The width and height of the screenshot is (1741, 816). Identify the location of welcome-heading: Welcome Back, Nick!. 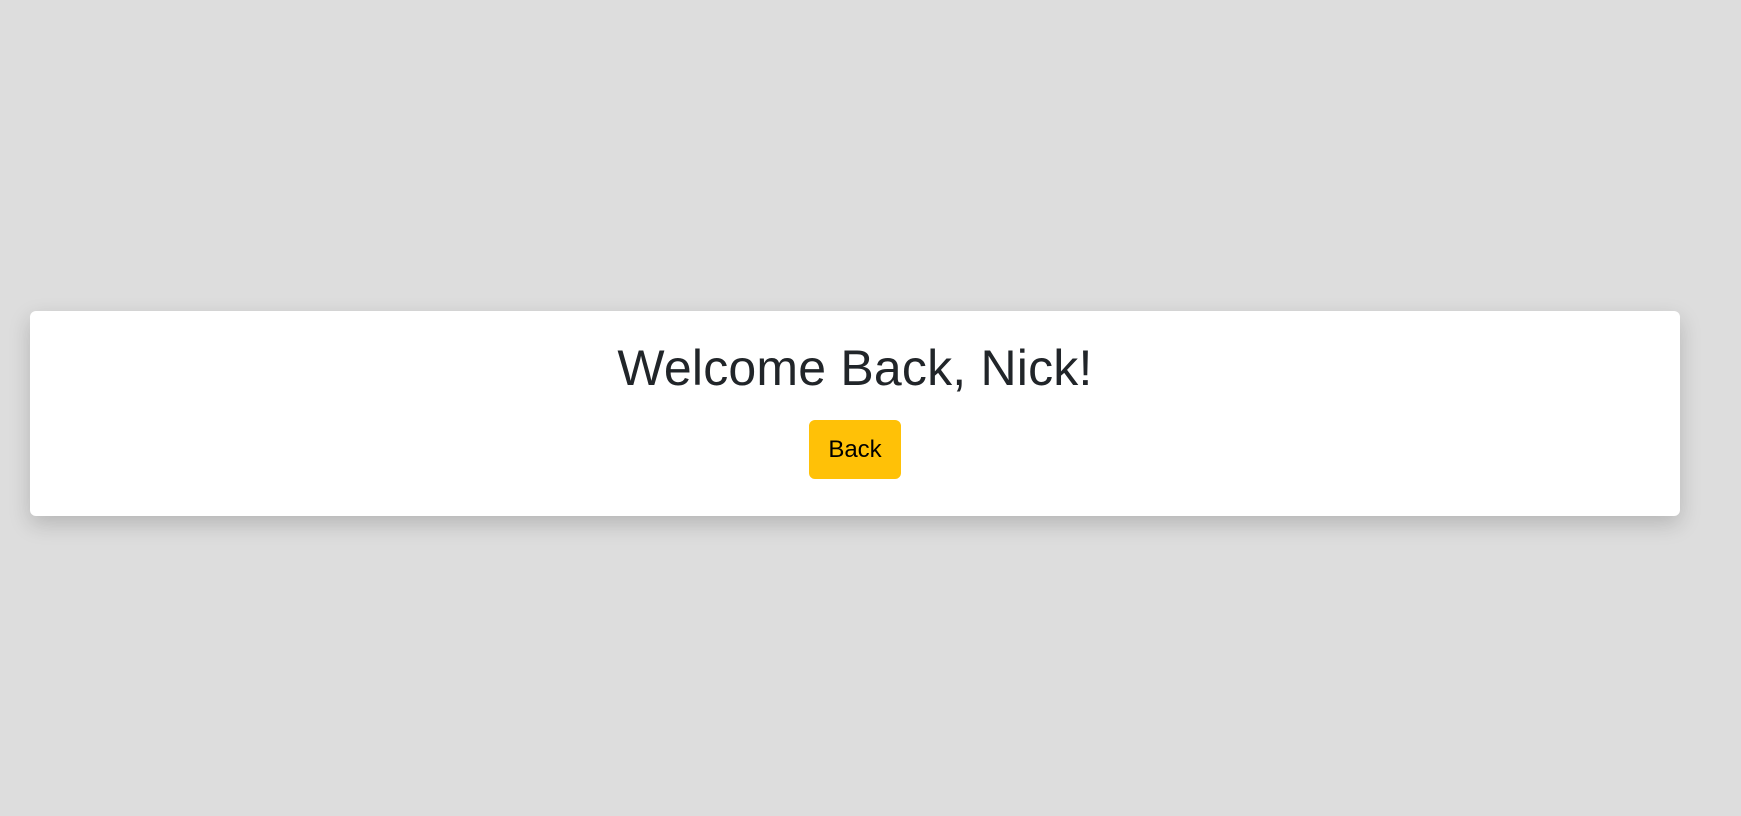
(855, 368).